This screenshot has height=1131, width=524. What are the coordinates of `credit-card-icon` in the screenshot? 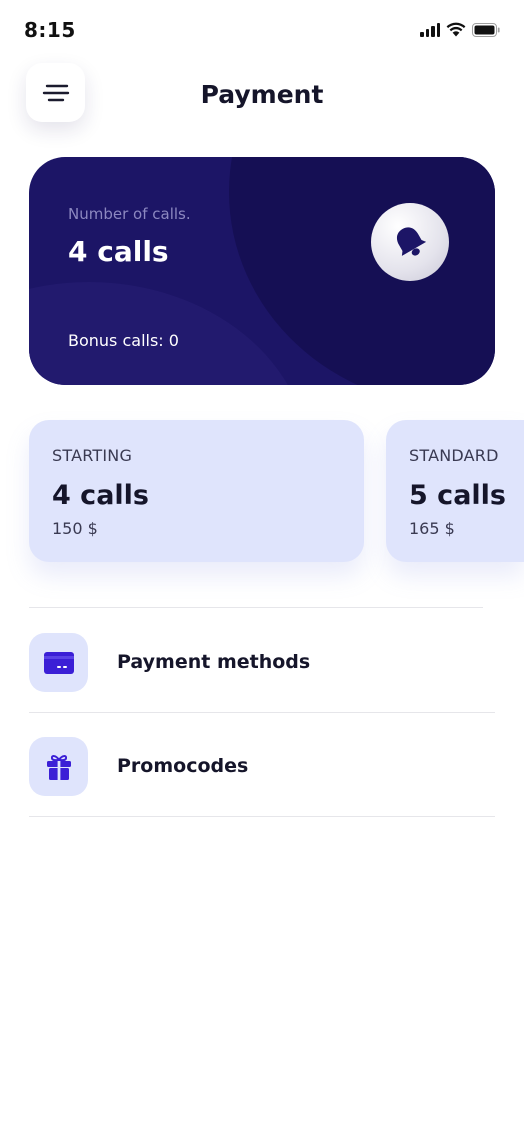 It's located at (58, 662).